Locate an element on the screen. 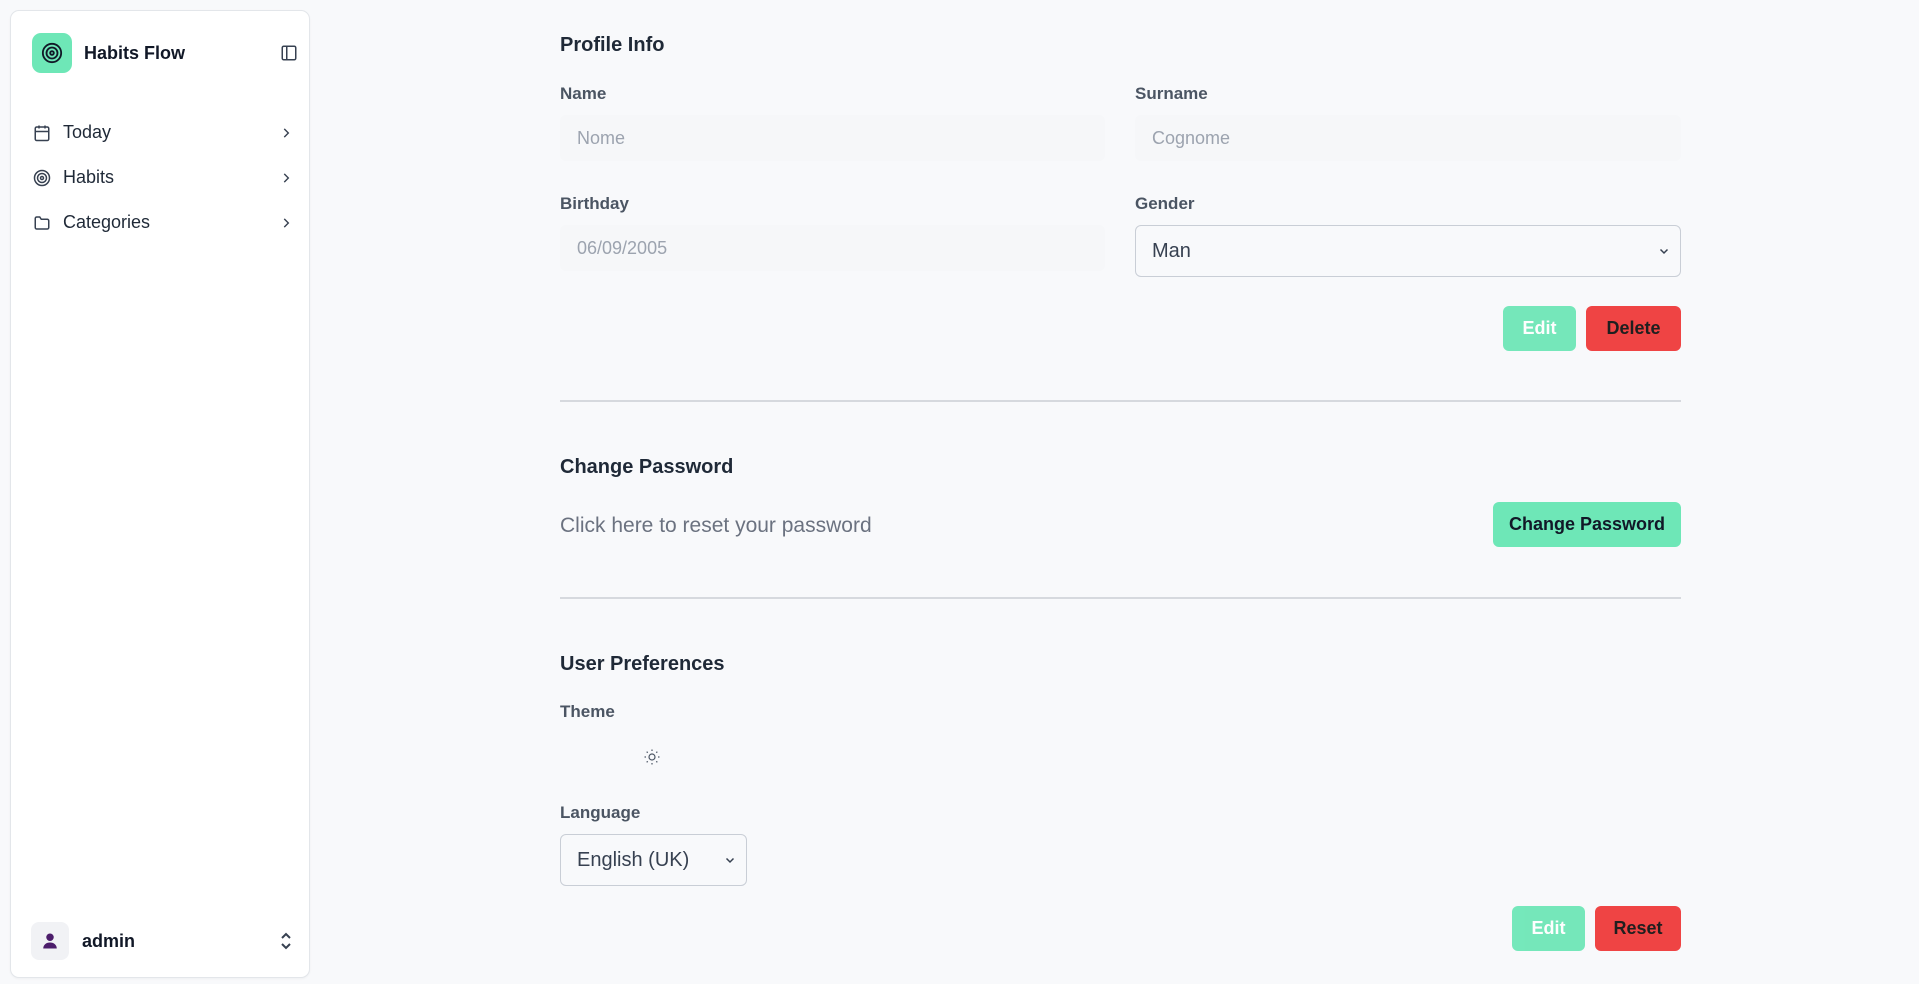  sidebar-item-habits: Habits is located at coordinates (167, 177).